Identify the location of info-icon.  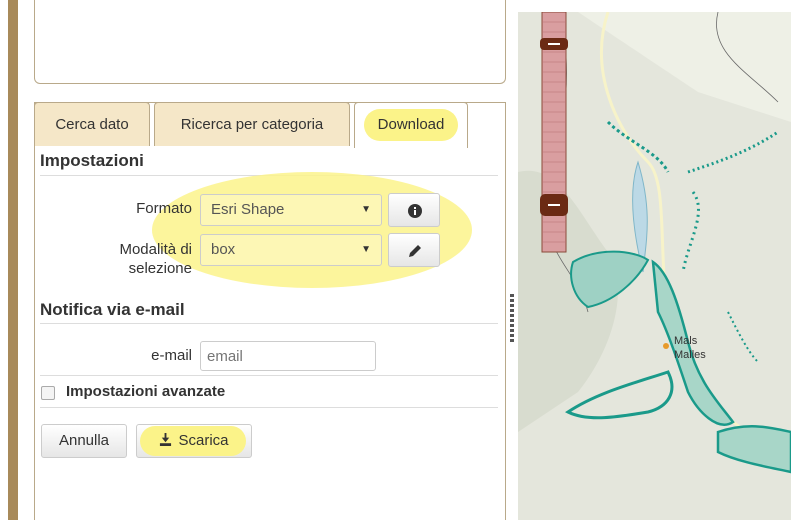
(415, 211).